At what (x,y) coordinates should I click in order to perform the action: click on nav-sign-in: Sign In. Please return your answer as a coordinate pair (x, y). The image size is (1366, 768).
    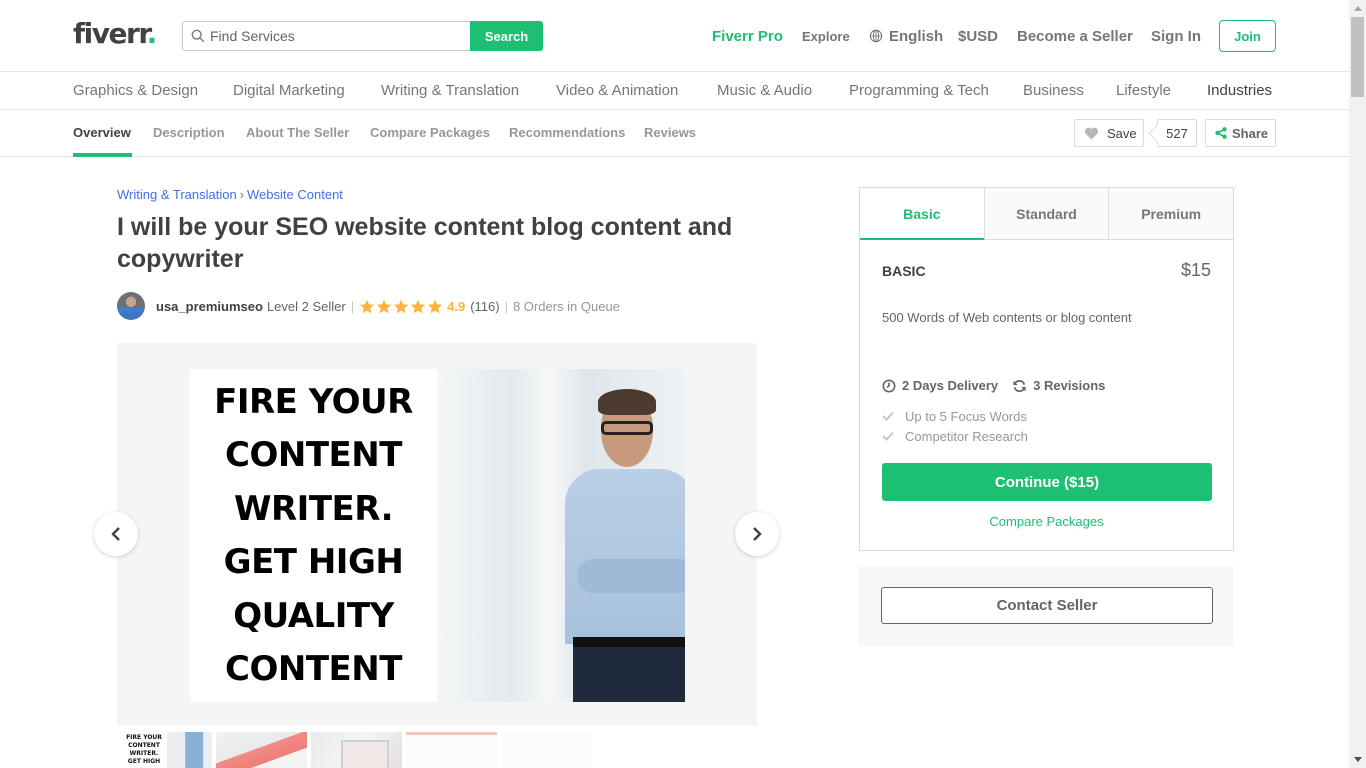
    Looking at the image, I should click on (1176, 36).